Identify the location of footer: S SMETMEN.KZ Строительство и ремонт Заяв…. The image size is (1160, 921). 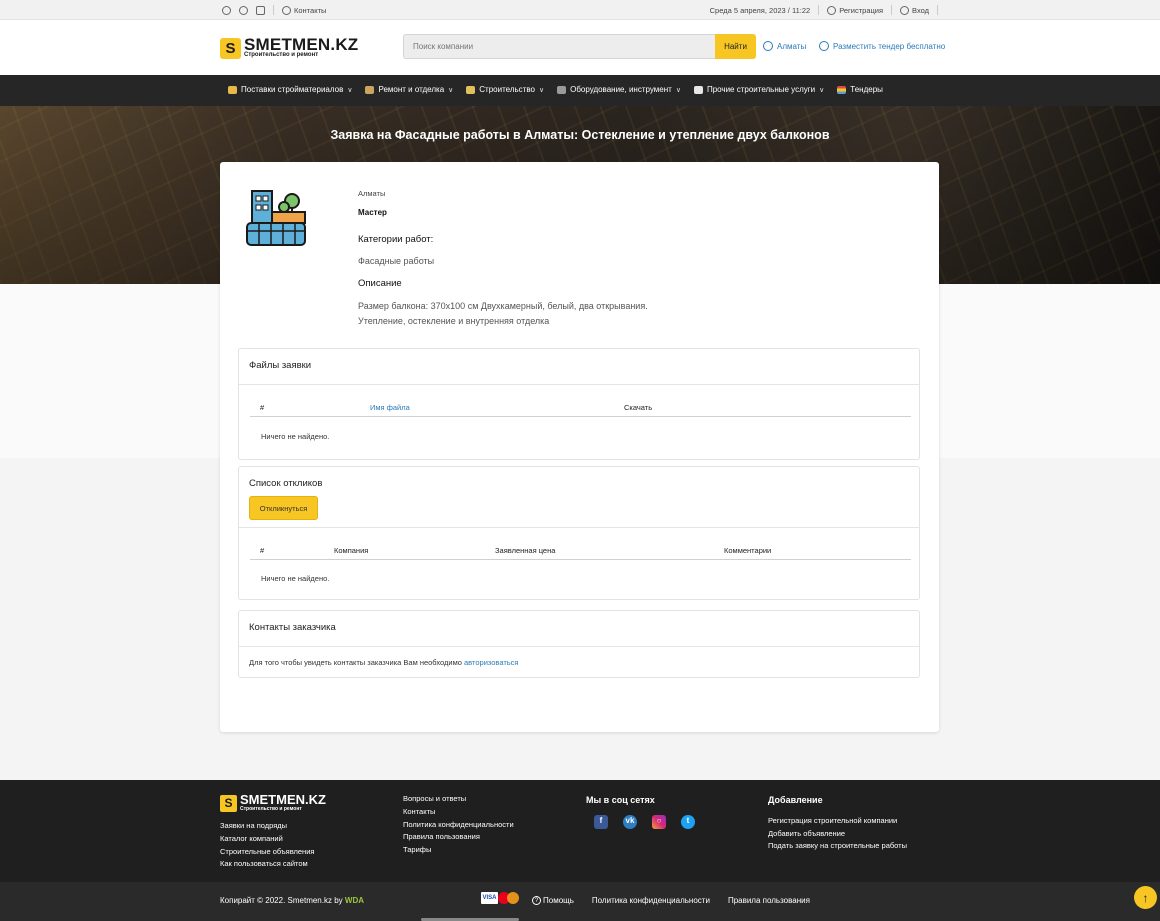
(580, 831).